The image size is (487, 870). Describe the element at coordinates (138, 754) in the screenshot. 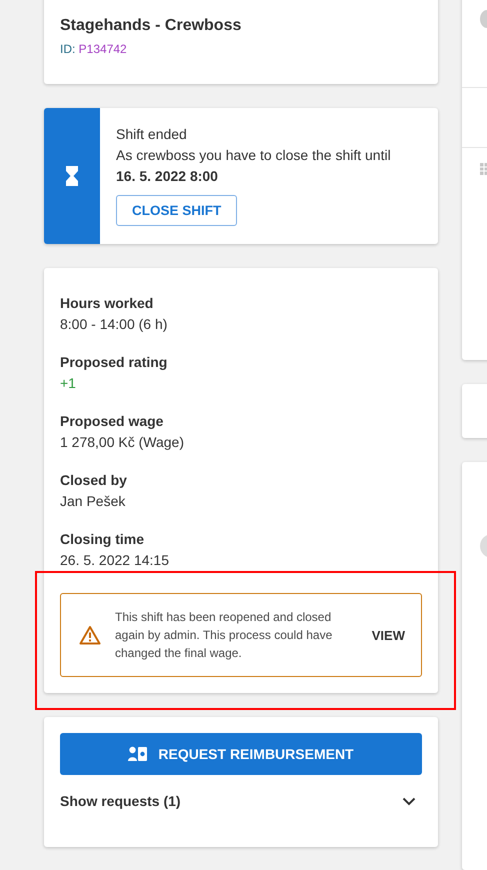

I see `person-card-icon` at that location.